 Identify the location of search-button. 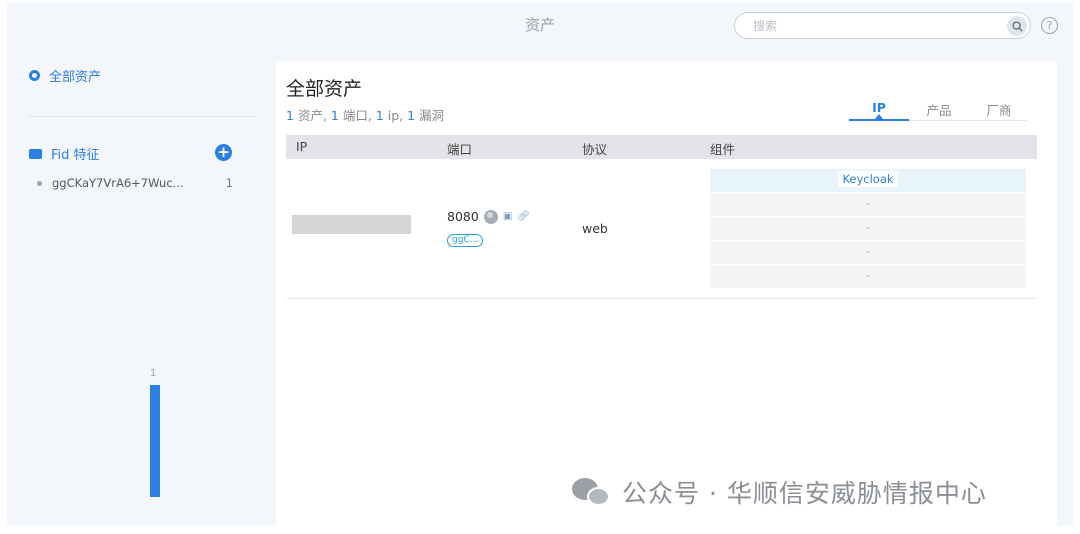
(1017, 26).